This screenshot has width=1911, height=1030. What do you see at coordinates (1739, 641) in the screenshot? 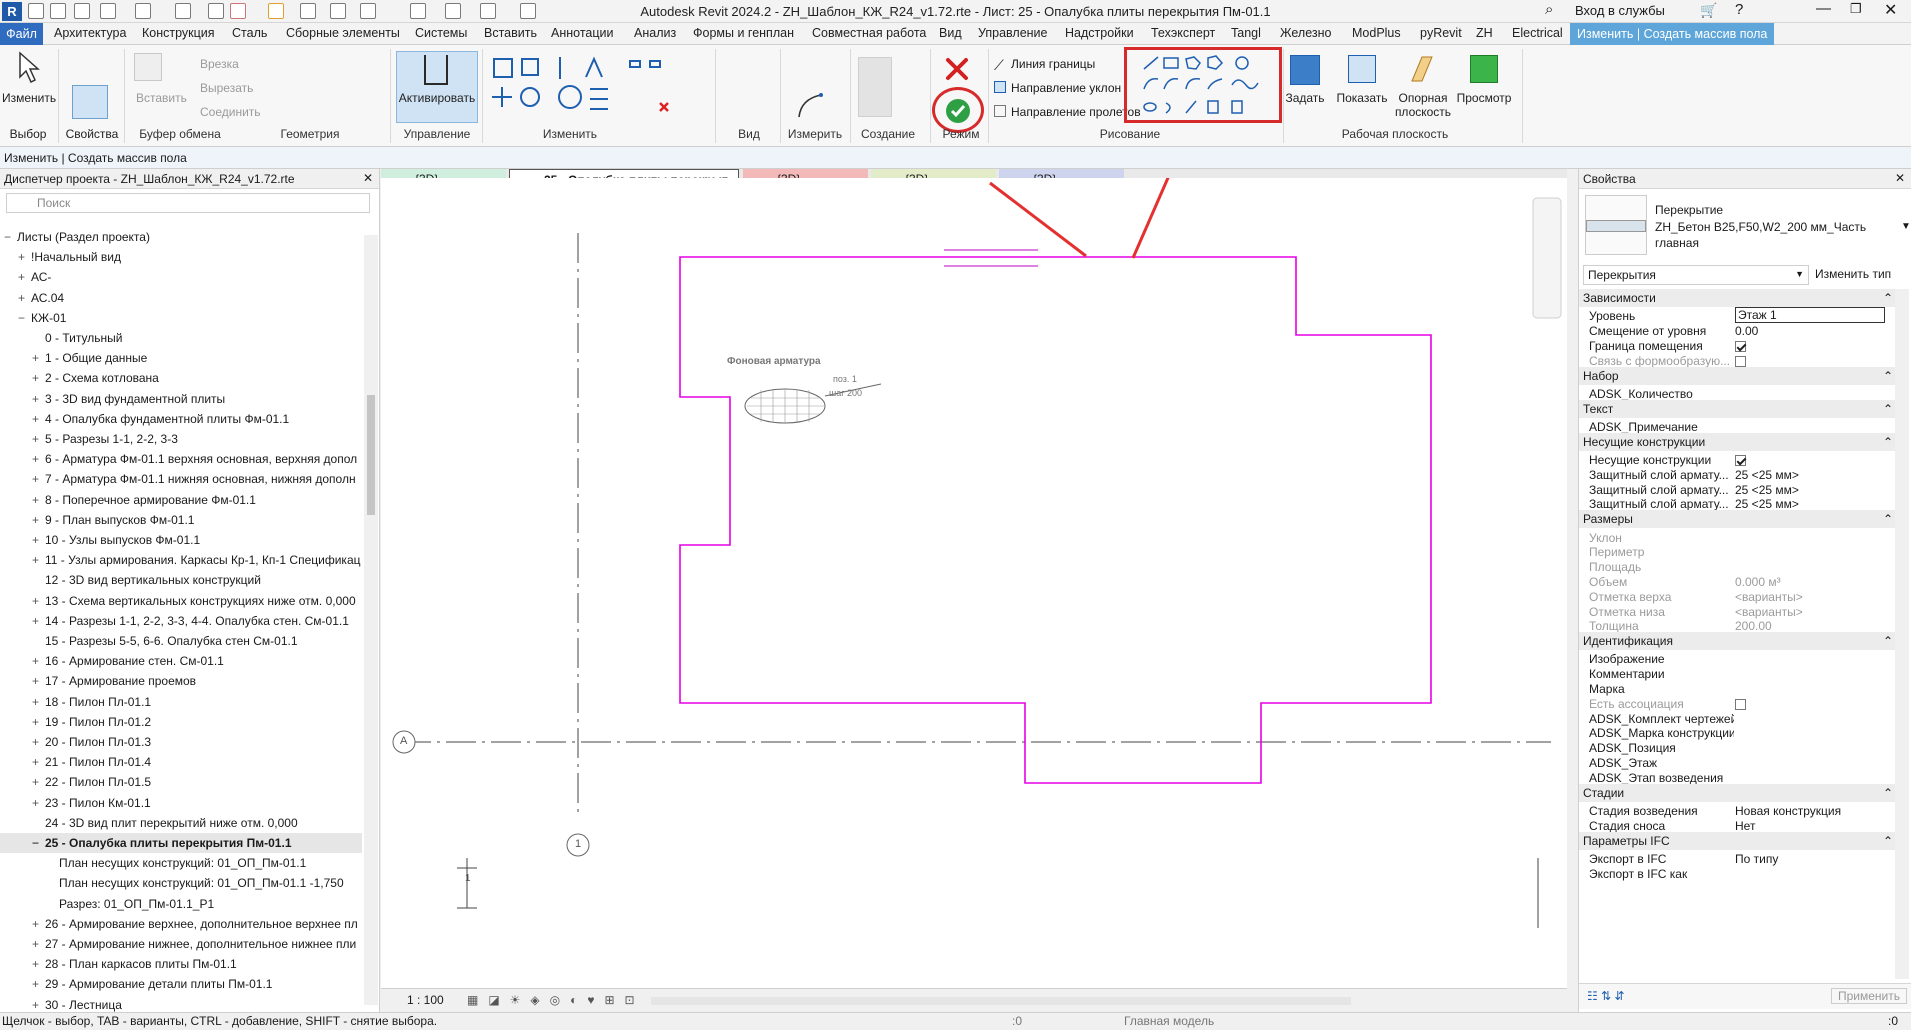
I see `property-group-header: Идентификация ⌃` at bounding box center [1739, 641].